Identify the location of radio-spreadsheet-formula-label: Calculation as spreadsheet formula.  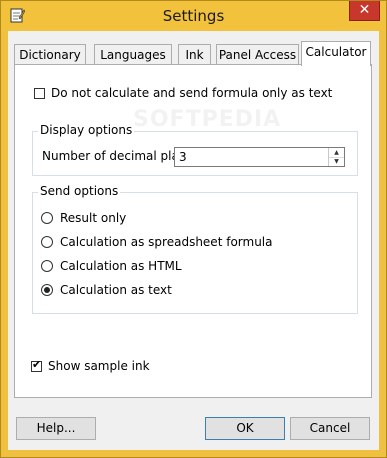
(166, 242).